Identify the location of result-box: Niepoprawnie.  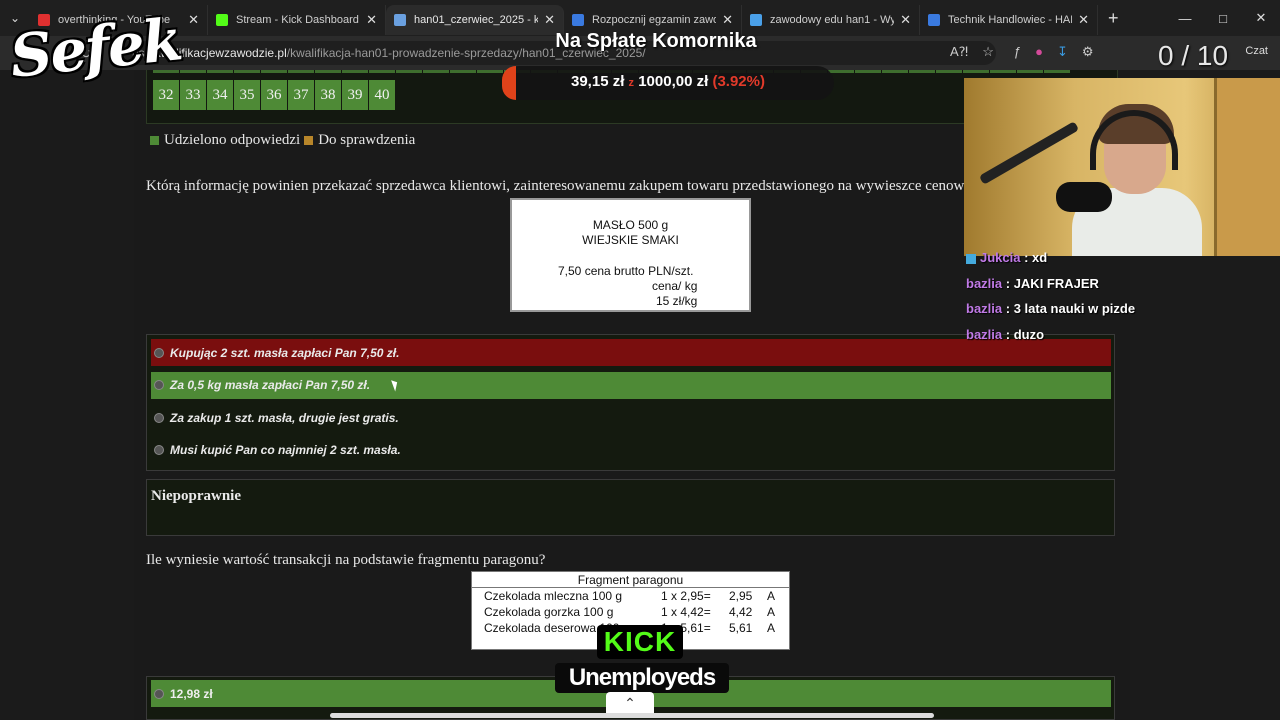
(630, 507).